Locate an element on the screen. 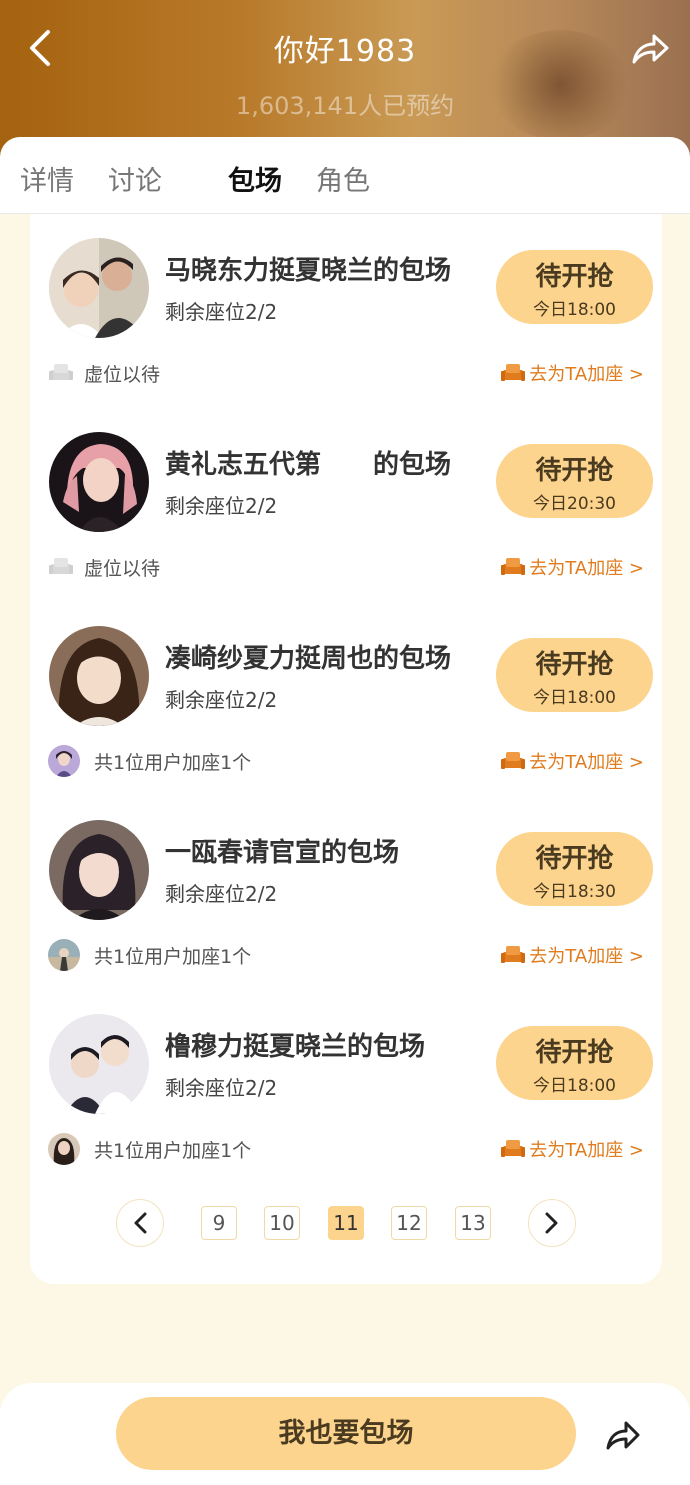 The width and height of the screenshot is (690, 1485). chevron-left-icon is located at coordinates (140, 1223).